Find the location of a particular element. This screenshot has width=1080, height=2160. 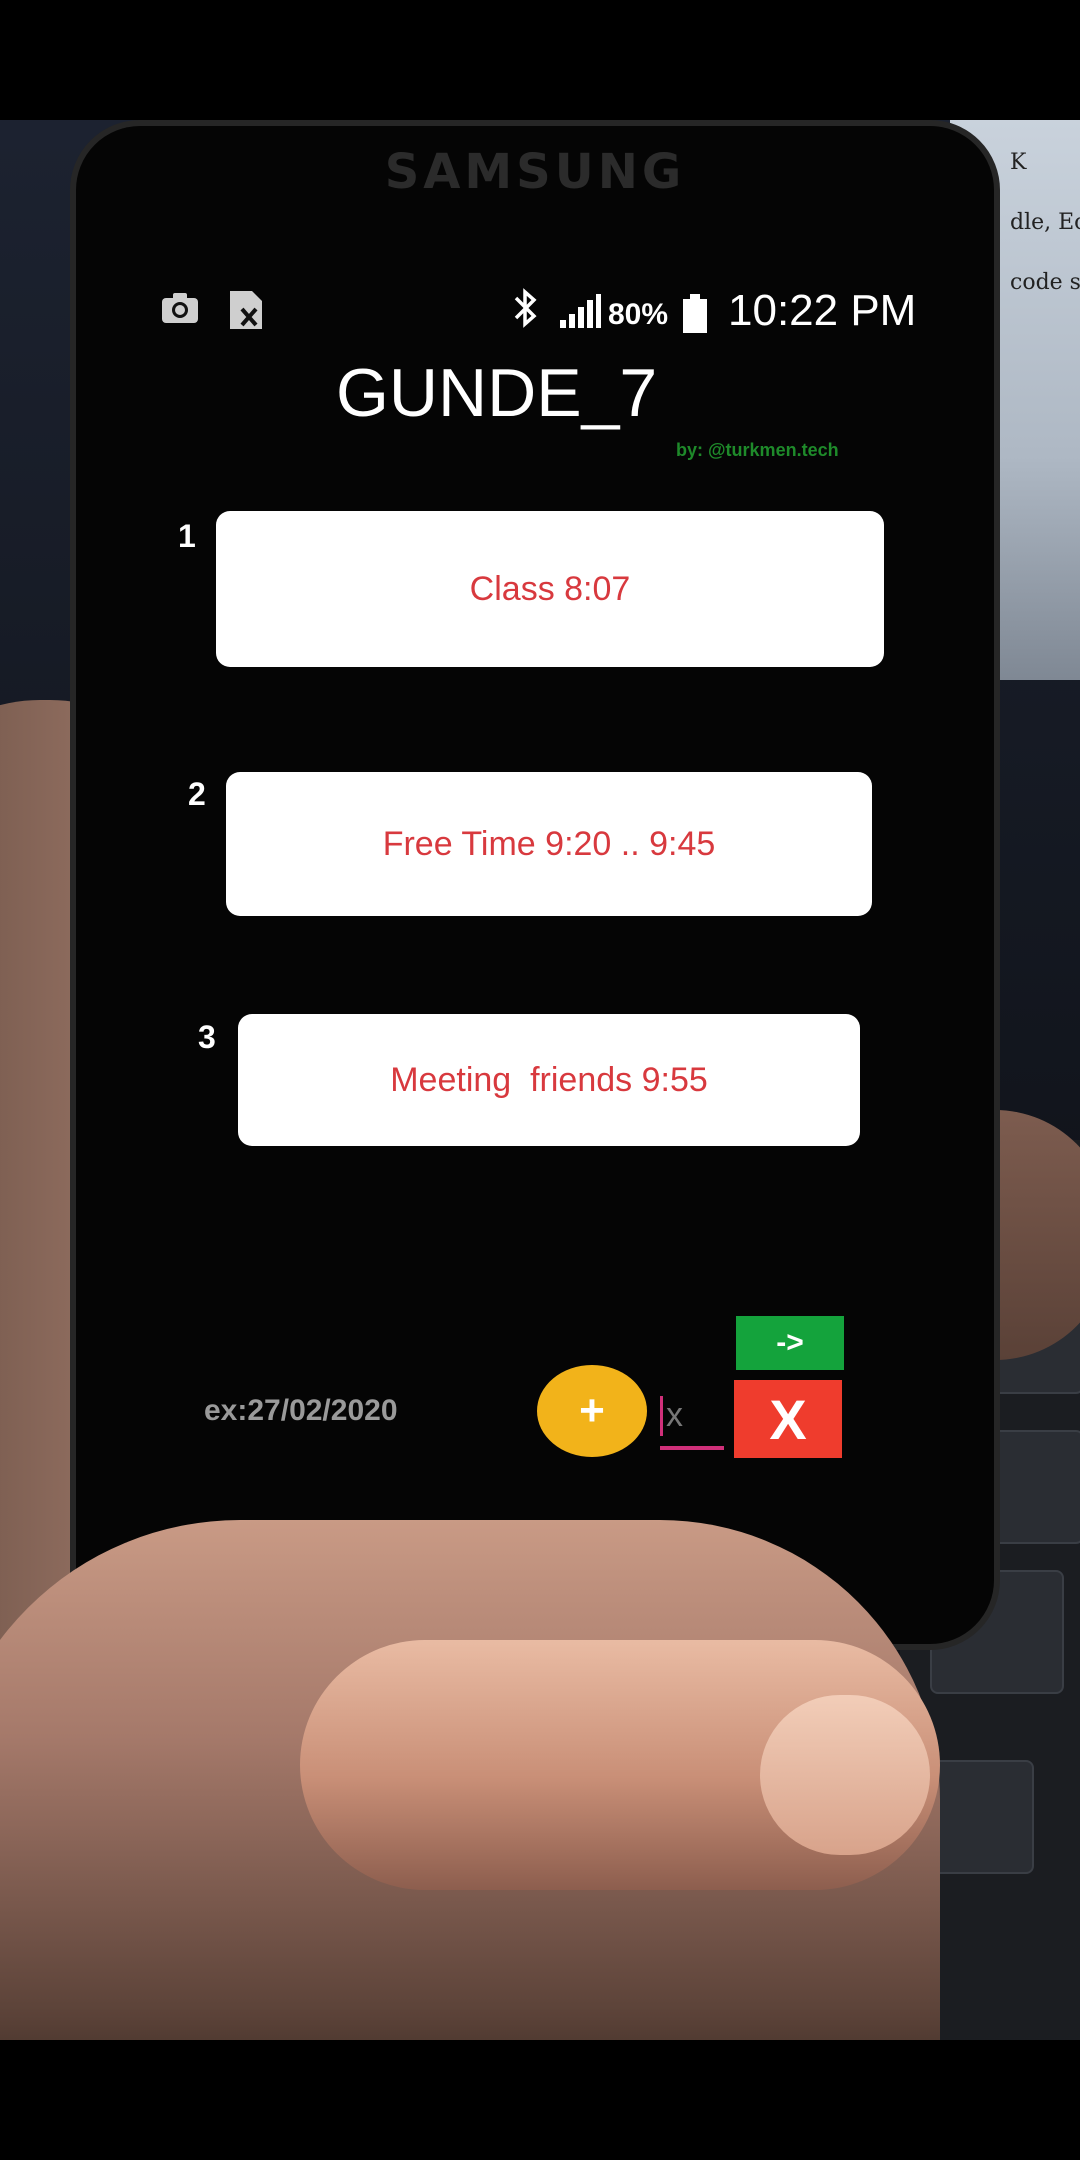

thumbnail is located at coordinates (845, 1775).